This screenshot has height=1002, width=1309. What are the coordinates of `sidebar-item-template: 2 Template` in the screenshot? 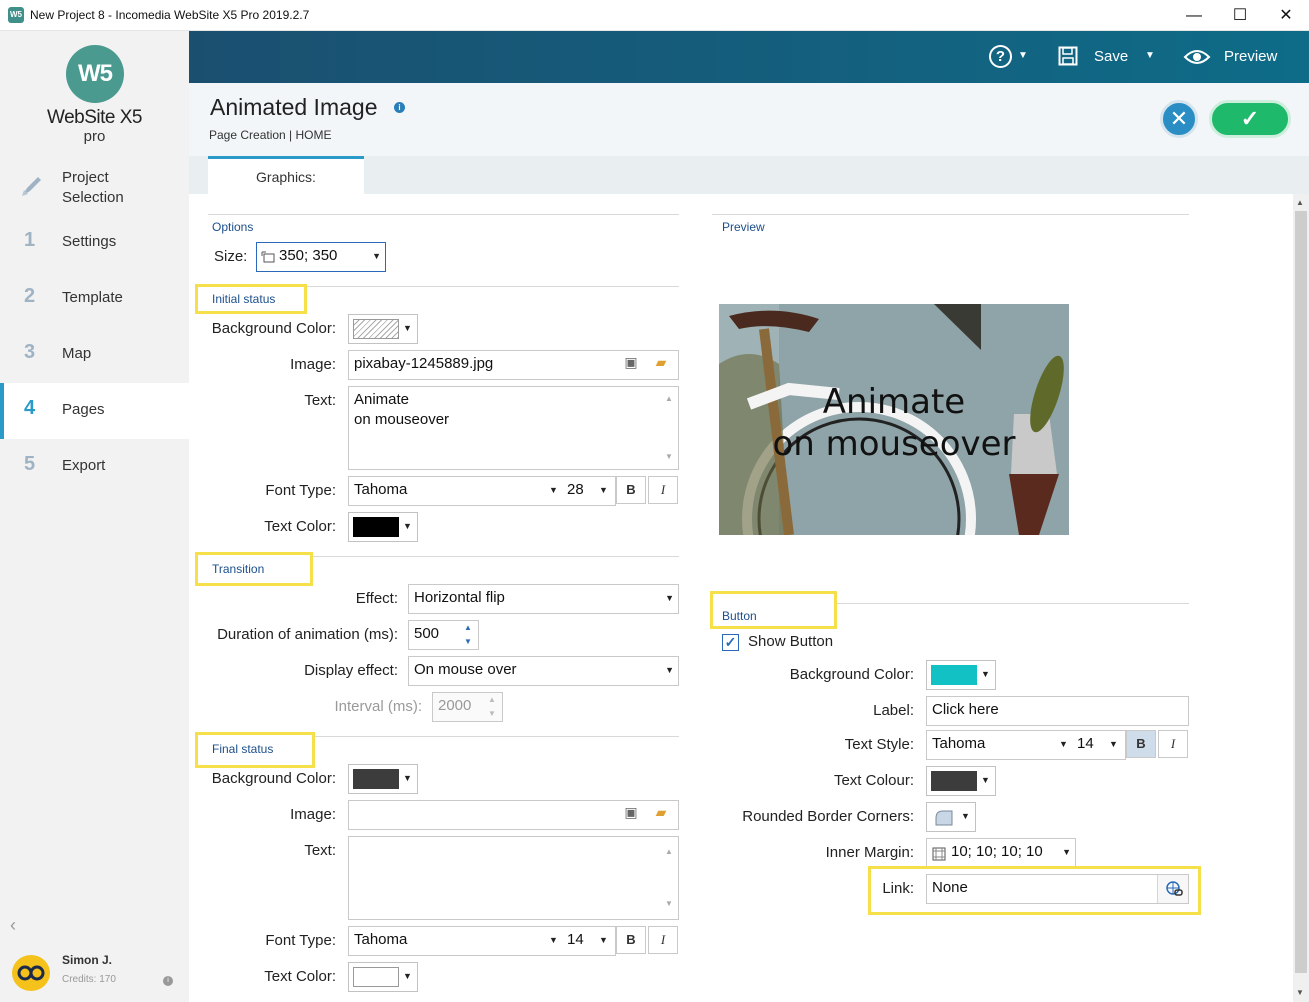 It's located at (94, 299).